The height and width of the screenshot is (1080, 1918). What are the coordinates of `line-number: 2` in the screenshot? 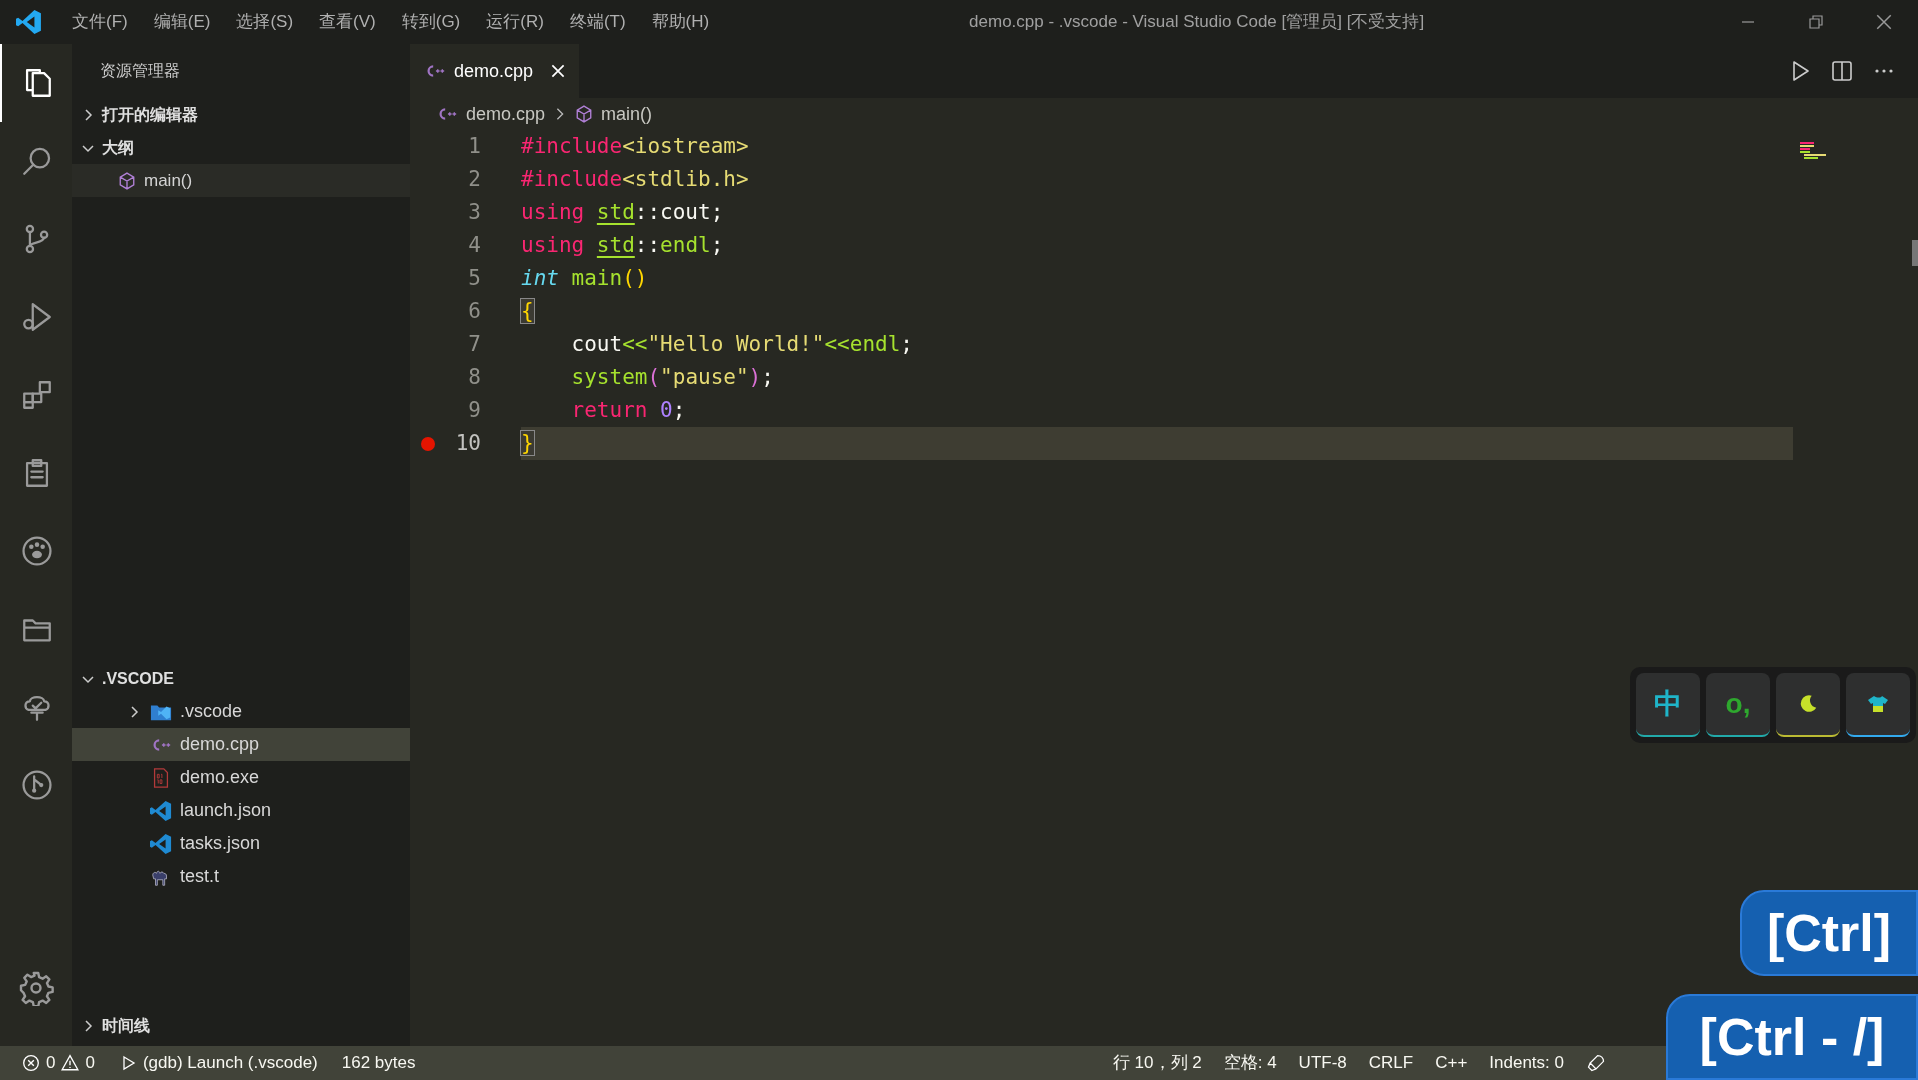 It's located at (474, 179).